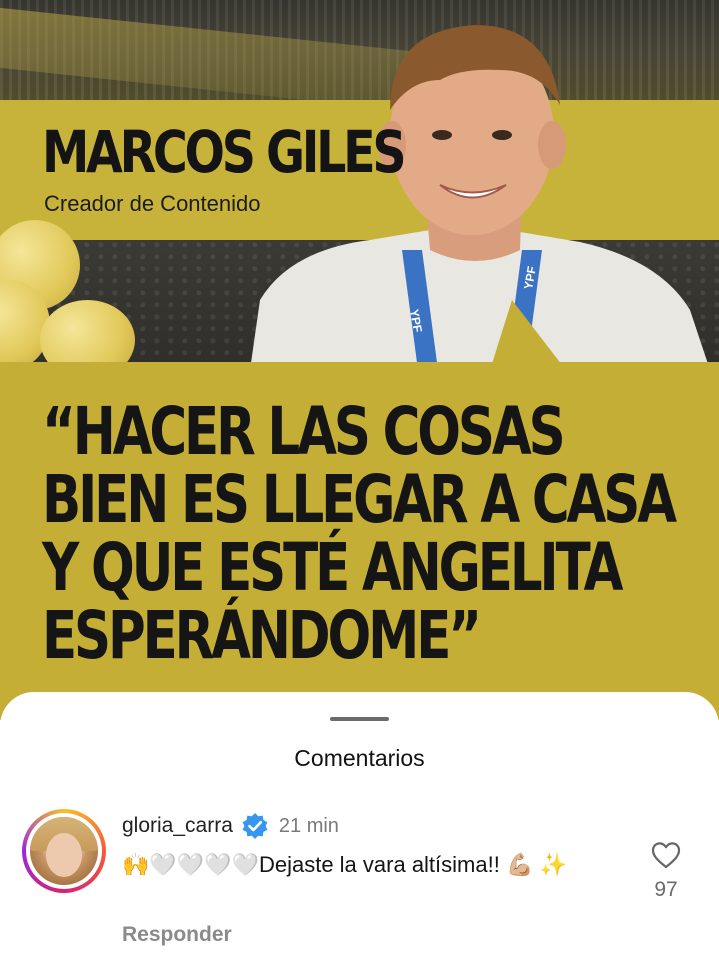 The width and height of the screenshot is (719, 965). Describe the element at coordinates (344, 864) in the screenshot. I see `comment-text: 🙌🤍🤍🤍🤍Dejaste la vara altísima!! 💪🏼 ✨` at that location.